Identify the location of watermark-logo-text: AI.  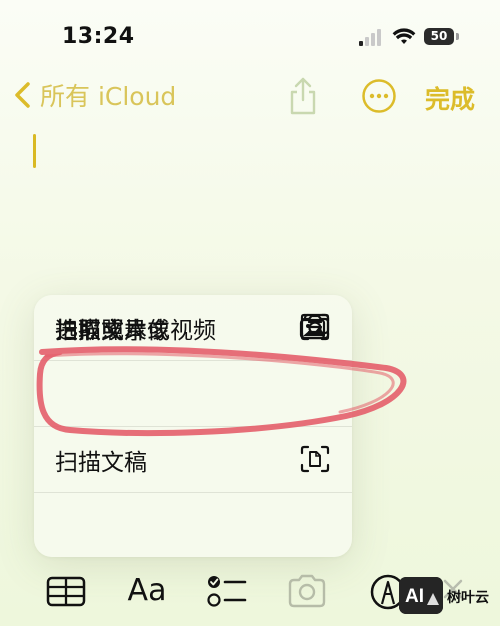
(414, 596).